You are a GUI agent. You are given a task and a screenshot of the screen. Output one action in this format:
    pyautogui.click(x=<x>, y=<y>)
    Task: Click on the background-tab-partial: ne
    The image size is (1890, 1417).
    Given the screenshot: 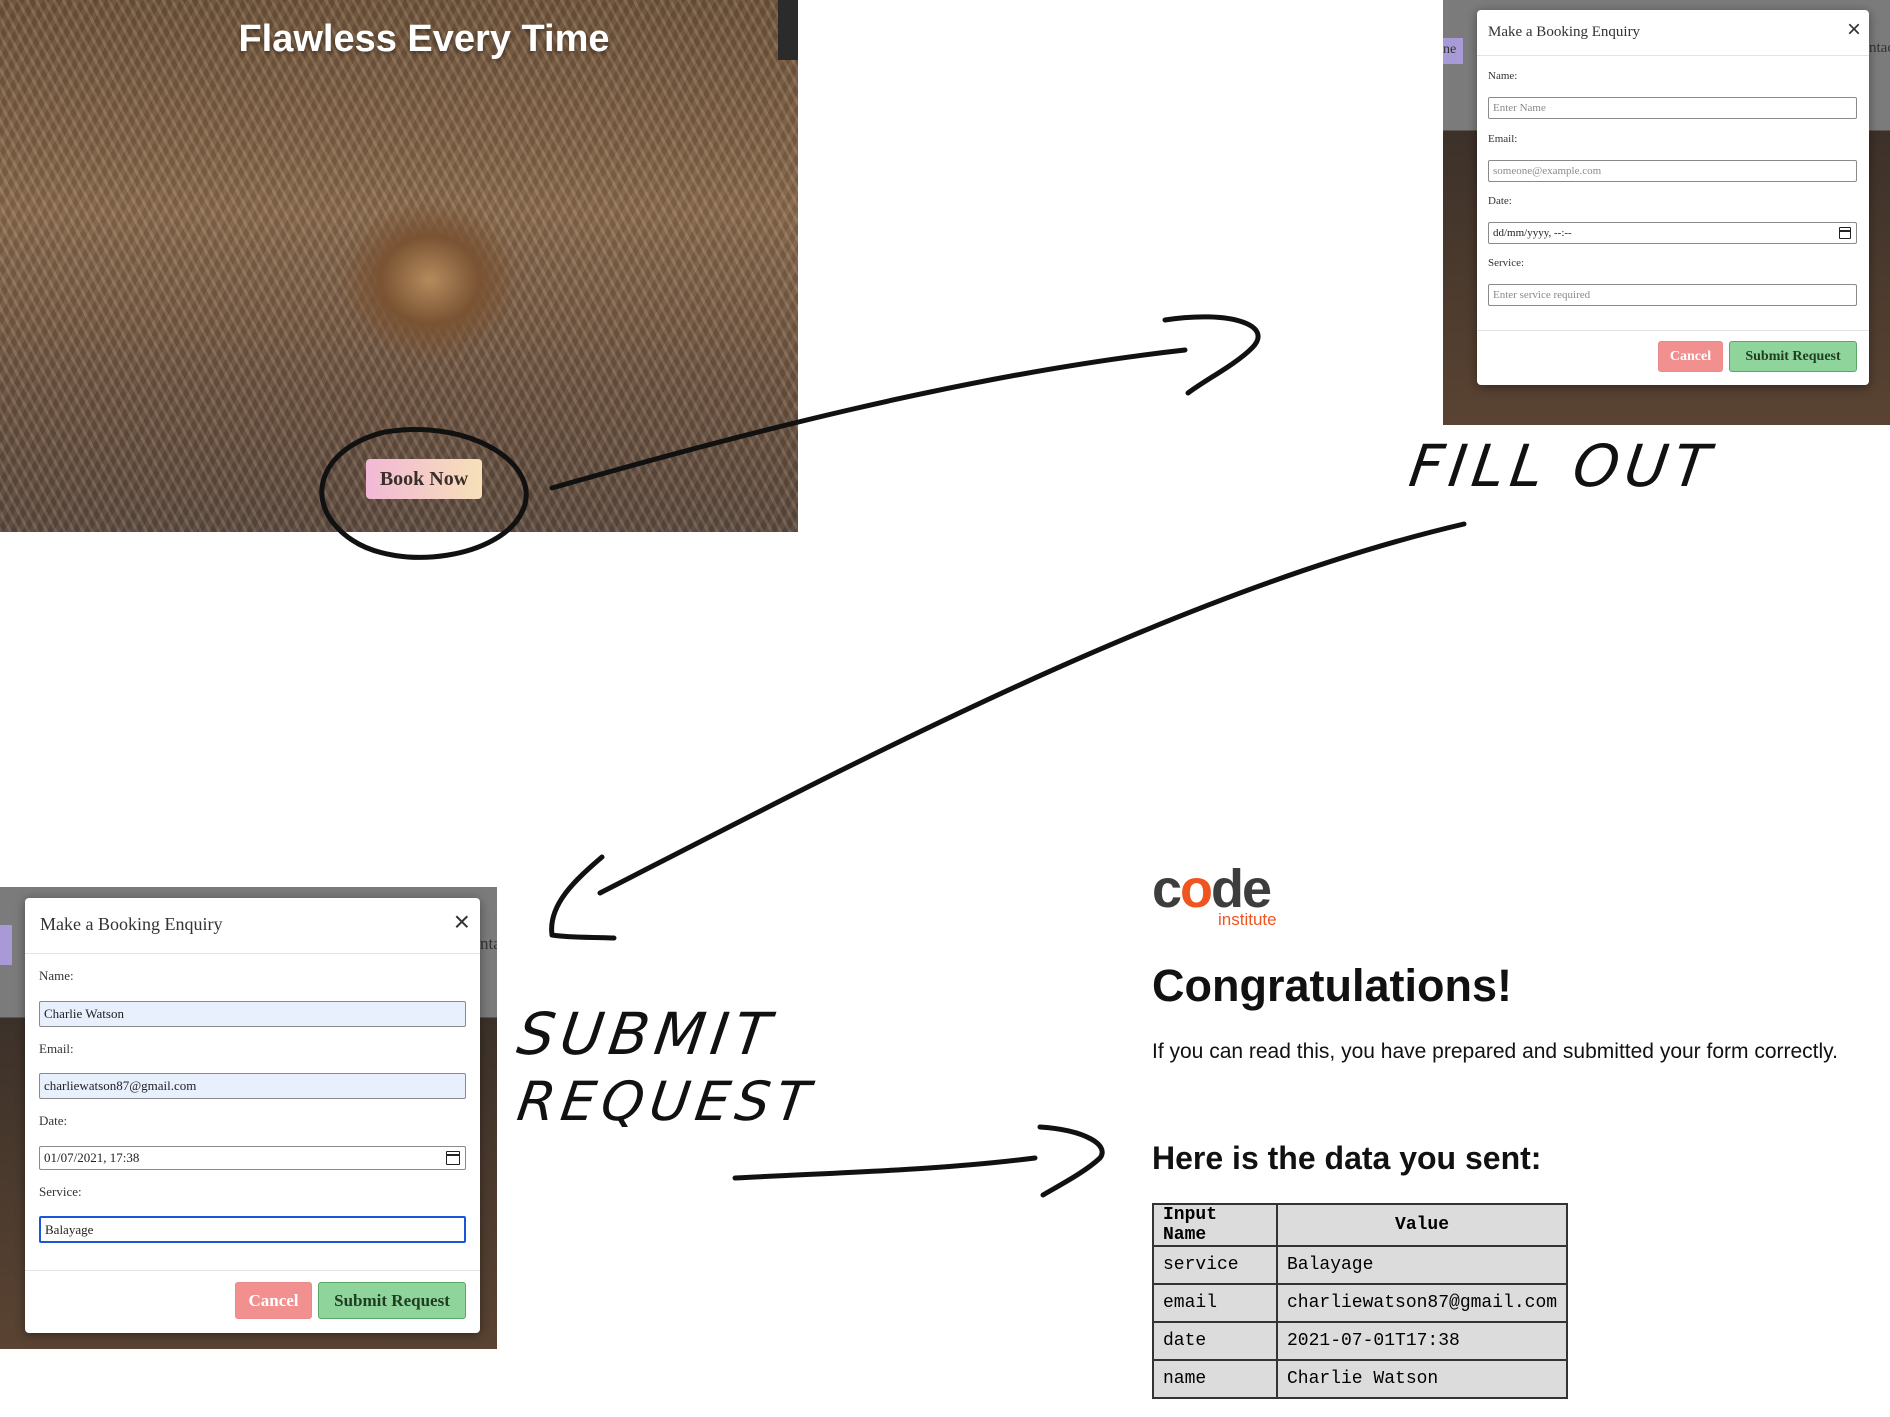 What is the action you would take?
    pyautogui.click(x=1453, y=51)
    